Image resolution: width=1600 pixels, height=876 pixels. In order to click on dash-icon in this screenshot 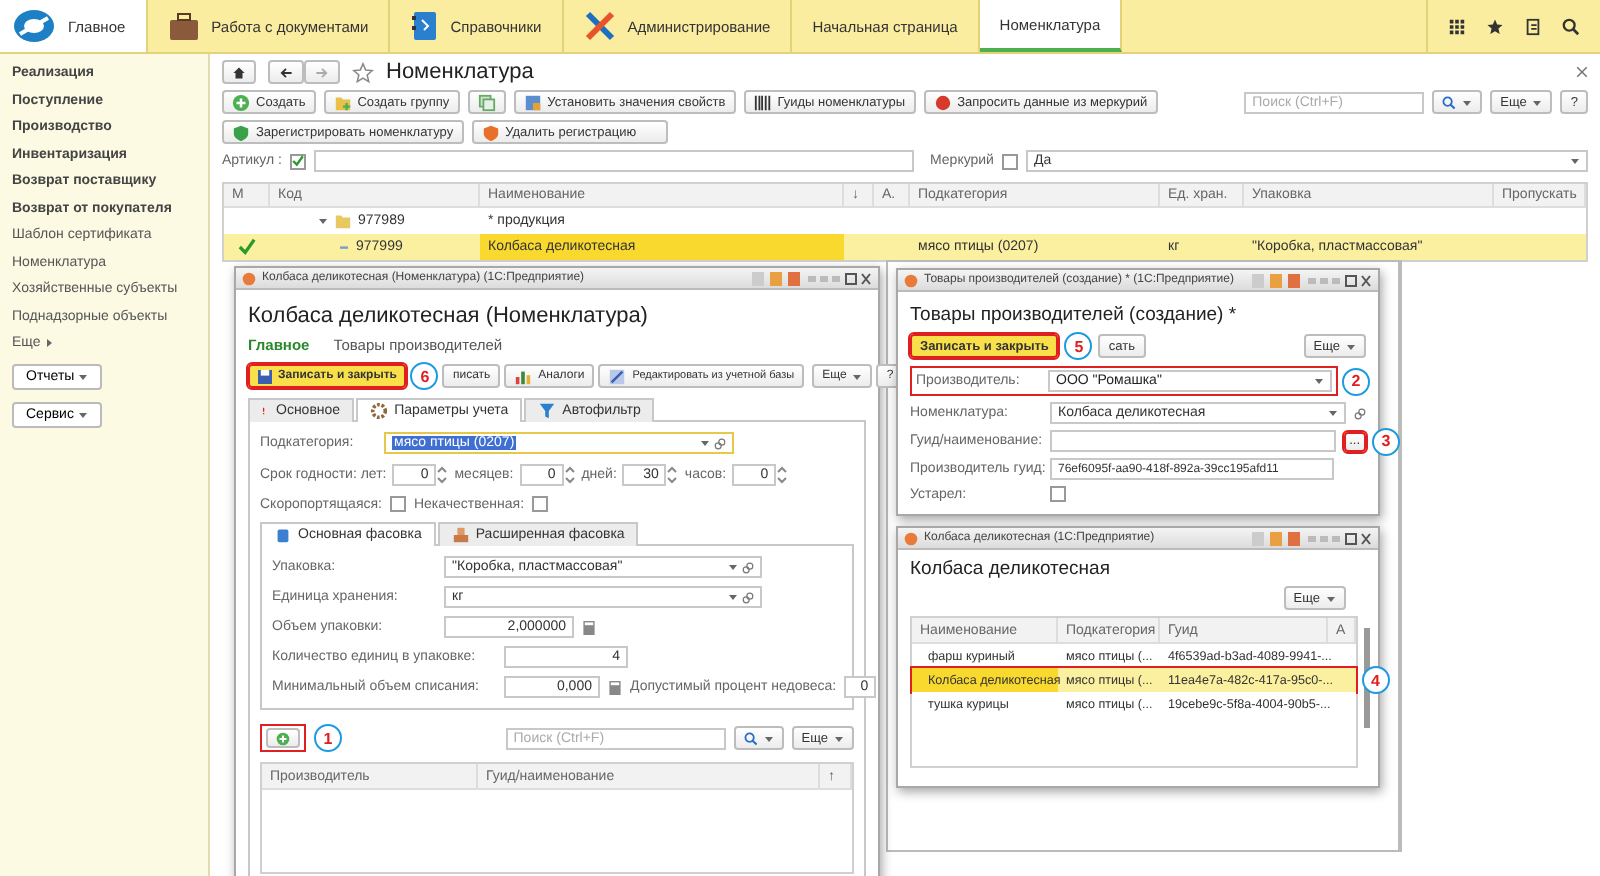, I will do `click(344, 247)`.